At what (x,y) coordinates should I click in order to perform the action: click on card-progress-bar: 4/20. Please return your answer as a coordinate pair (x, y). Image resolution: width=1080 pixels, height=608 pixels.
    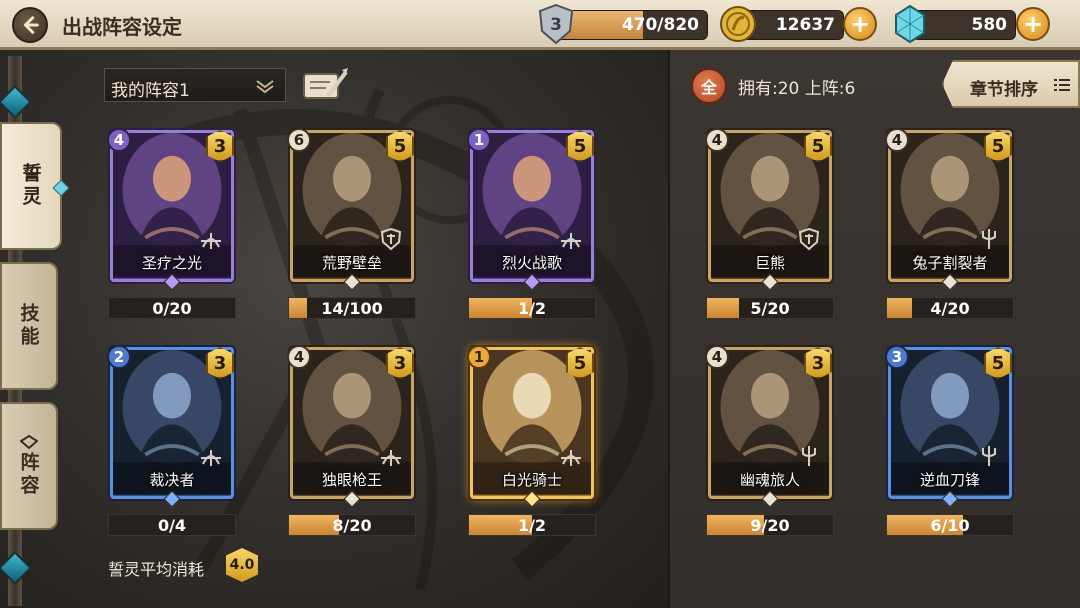
    Looking at the image, I should click on (950, 308).